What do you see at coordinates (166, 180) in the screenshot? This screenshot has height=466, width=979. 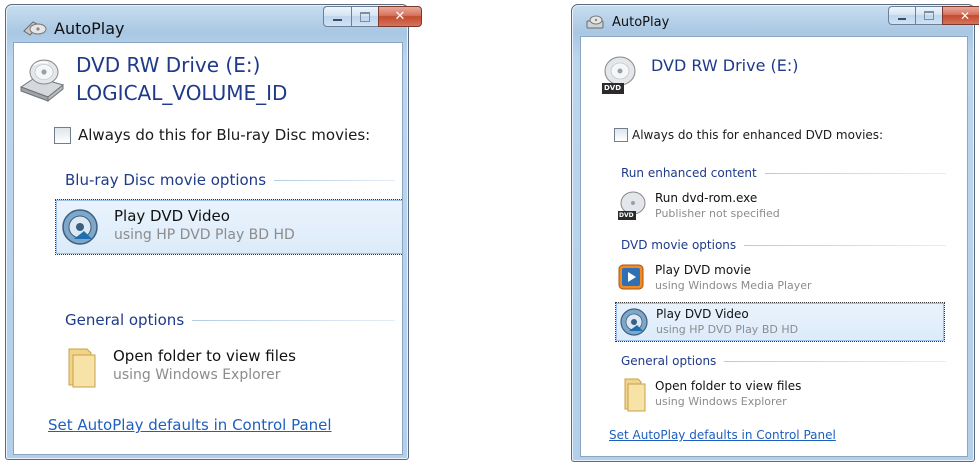 I see `section-label: Blu-ray Disc movie options` at bounding box center [166, 180].